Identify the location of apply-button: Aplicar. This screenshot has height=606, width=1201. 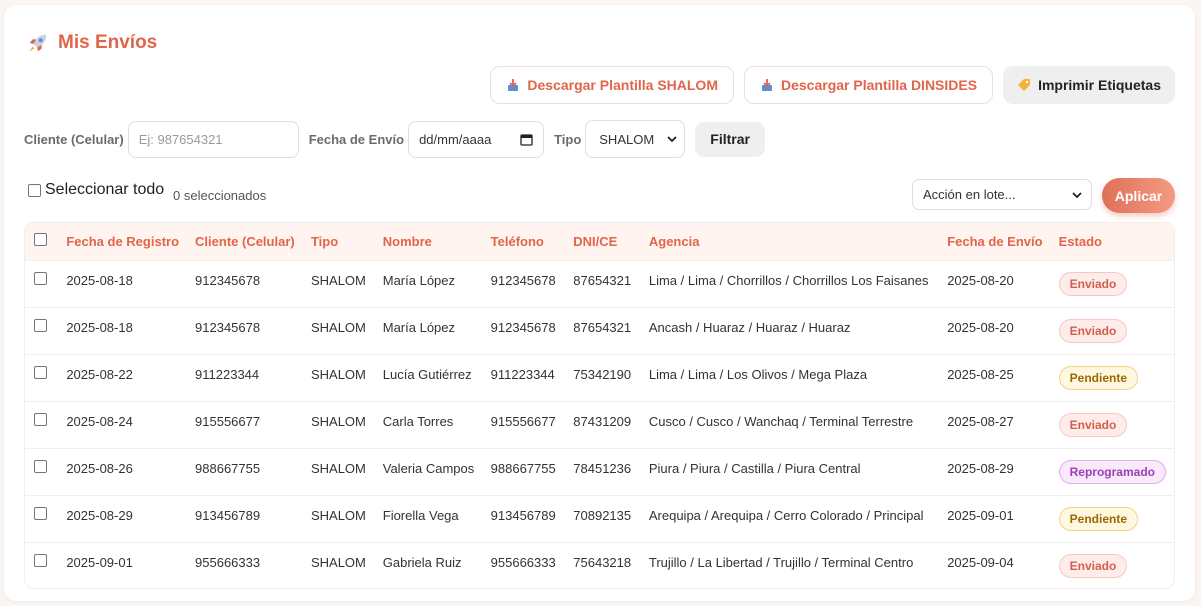
(1138, 195).